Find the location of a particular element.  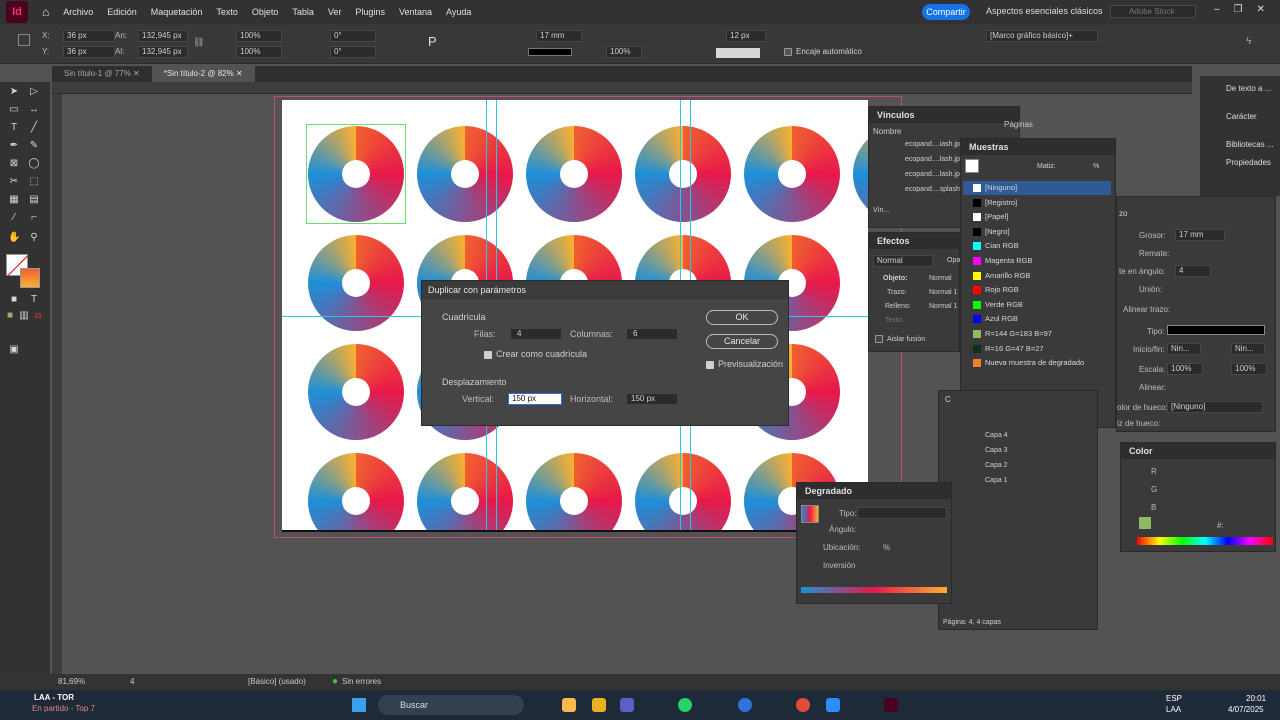

link-item: ecopand....splash.jp is located at coordinates (936, 189).